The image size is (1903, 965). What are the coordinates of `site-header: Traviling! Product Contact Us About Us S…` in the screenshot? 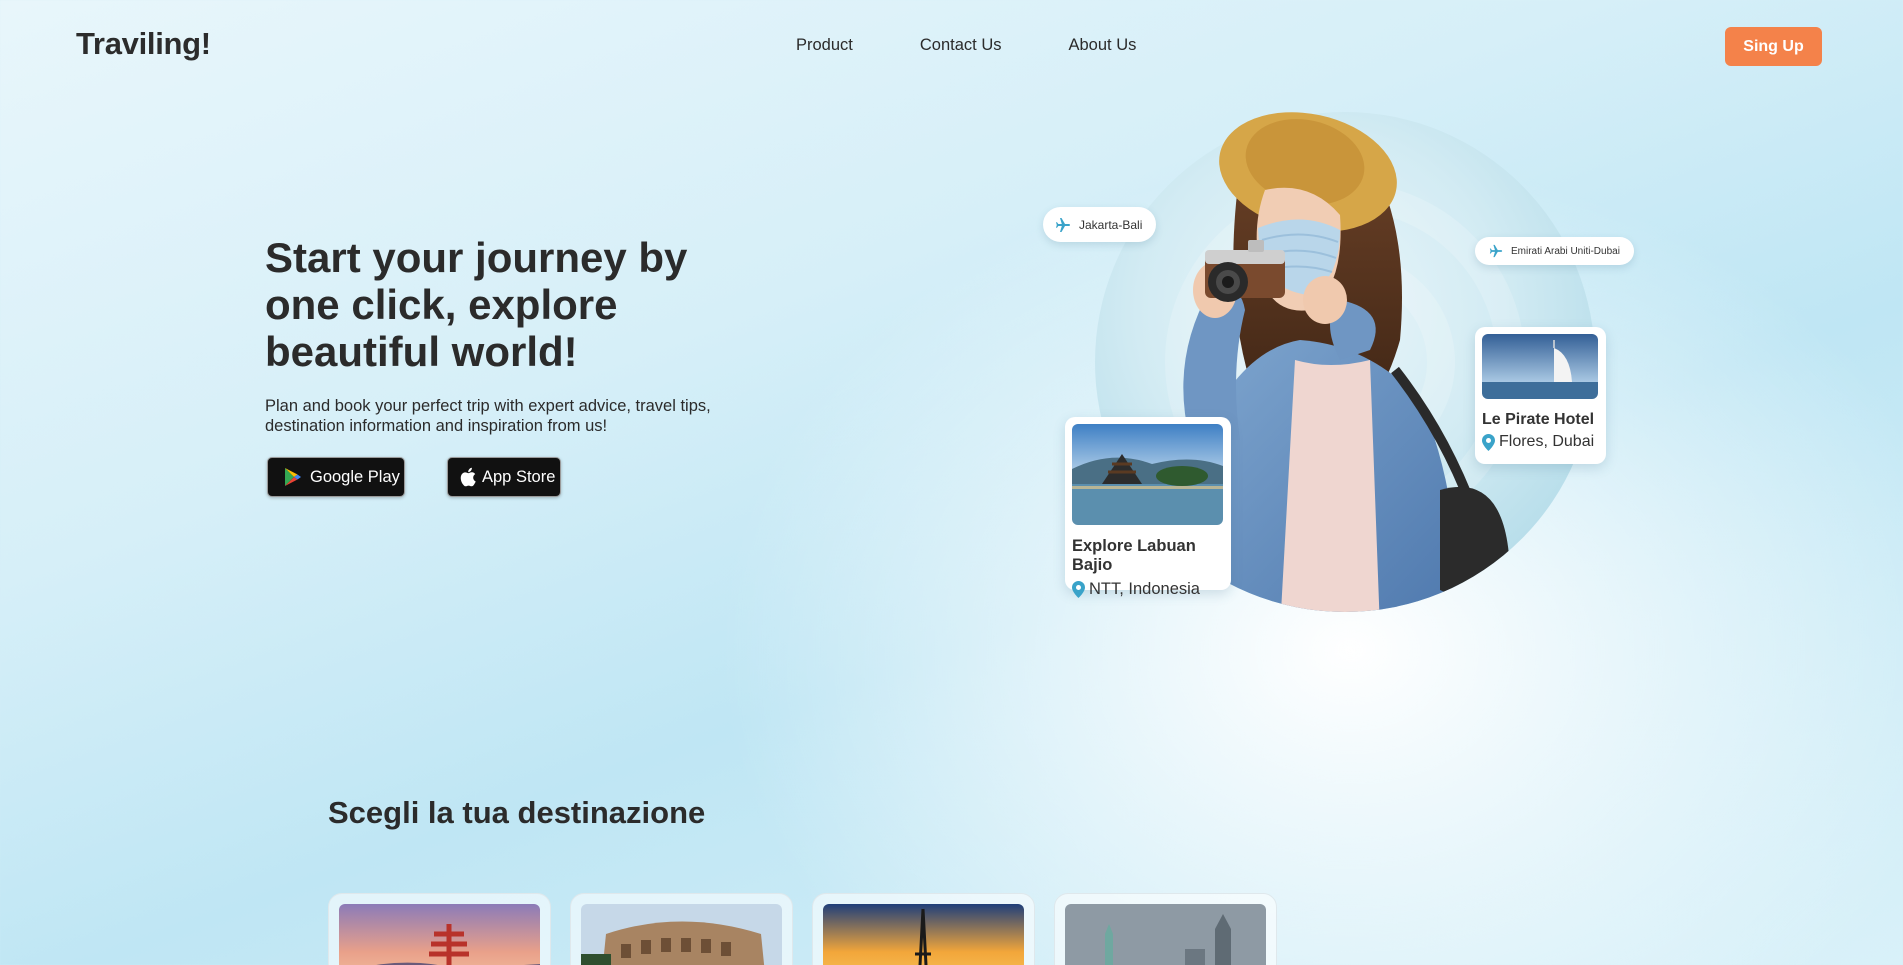 It's located at (951, 46).